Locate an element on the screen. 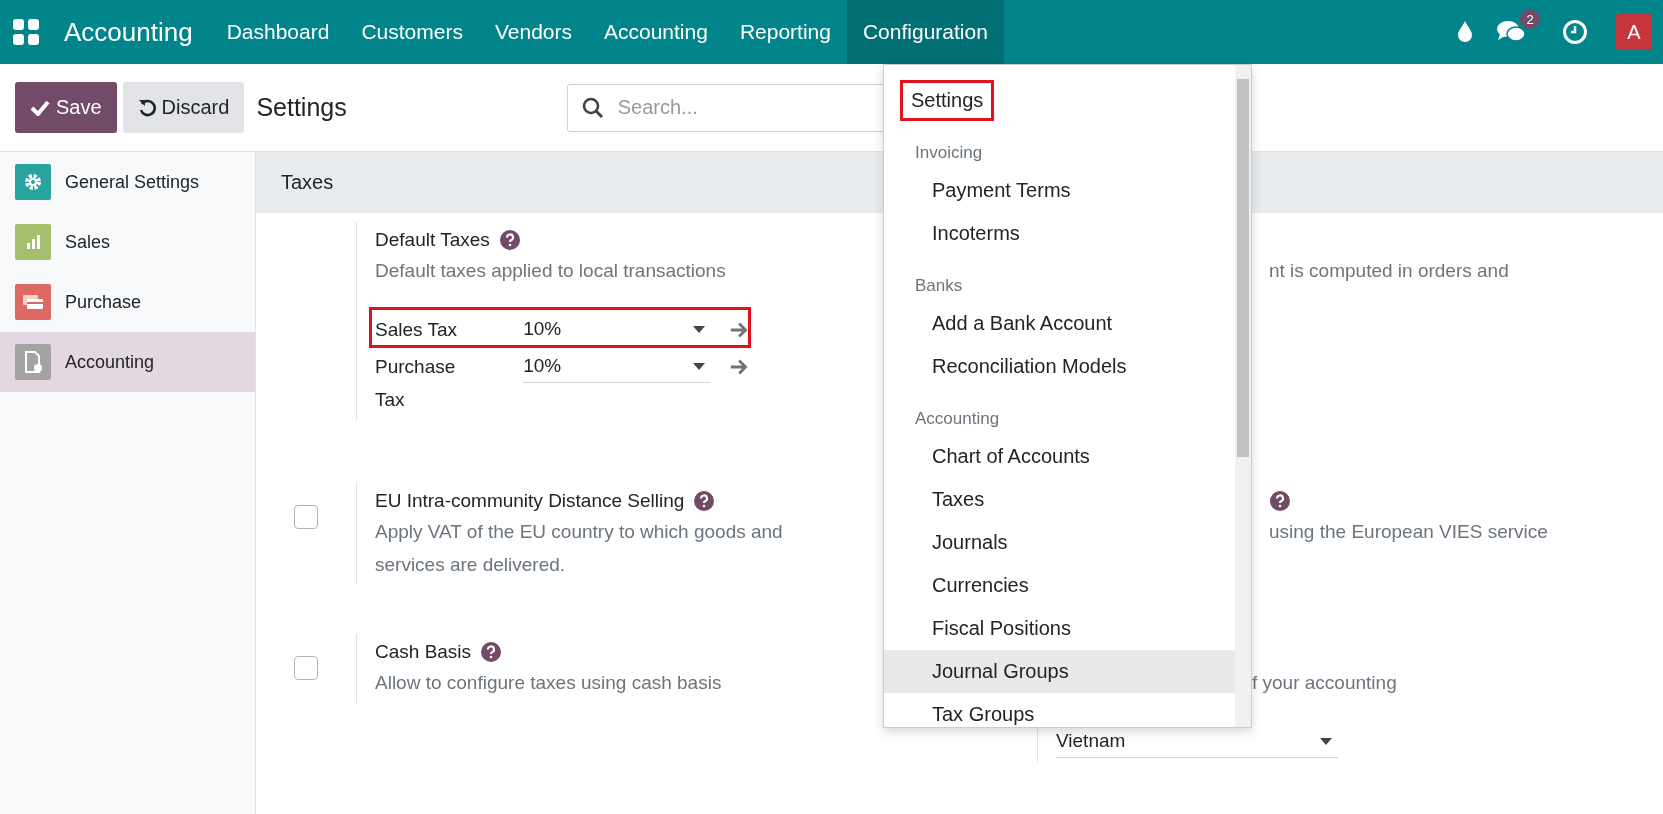  dropdown-item: Payment Terms is located at coordinates (1060, 190).